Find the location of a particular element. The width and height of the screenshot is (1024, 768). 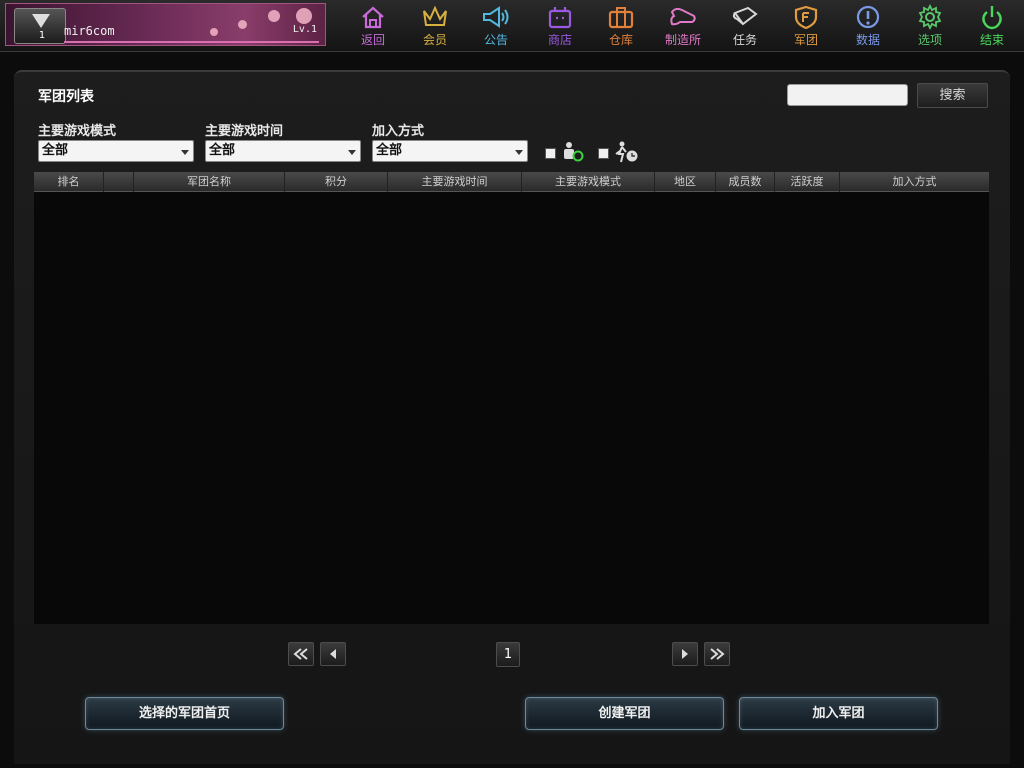

nav-guild-label: 军团 is located at coordinates (805, 40).